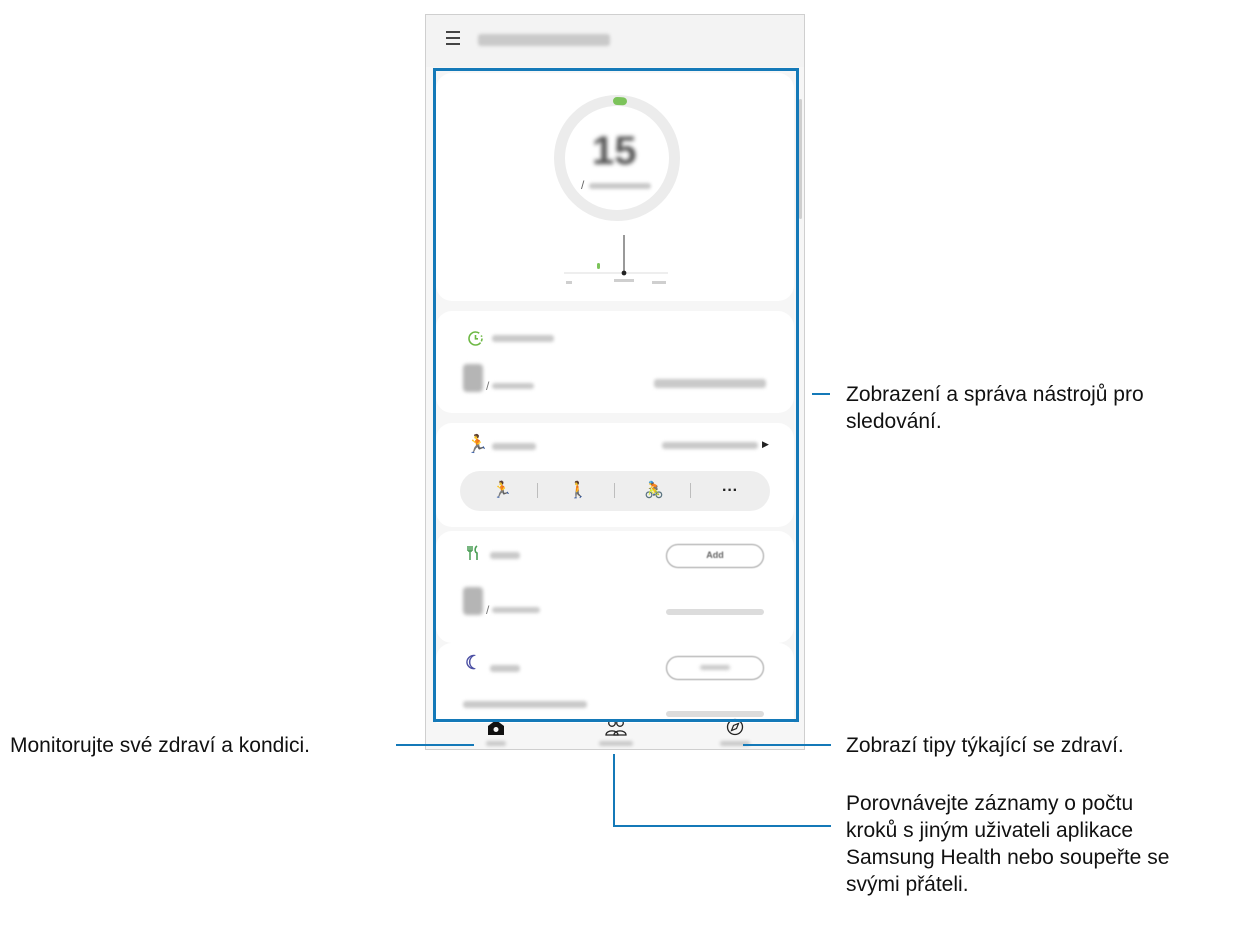 The image size is (1258, 938). Describe the element at coordinates (715, 714) in the screenshot. I see `sleep-progress` at that location.